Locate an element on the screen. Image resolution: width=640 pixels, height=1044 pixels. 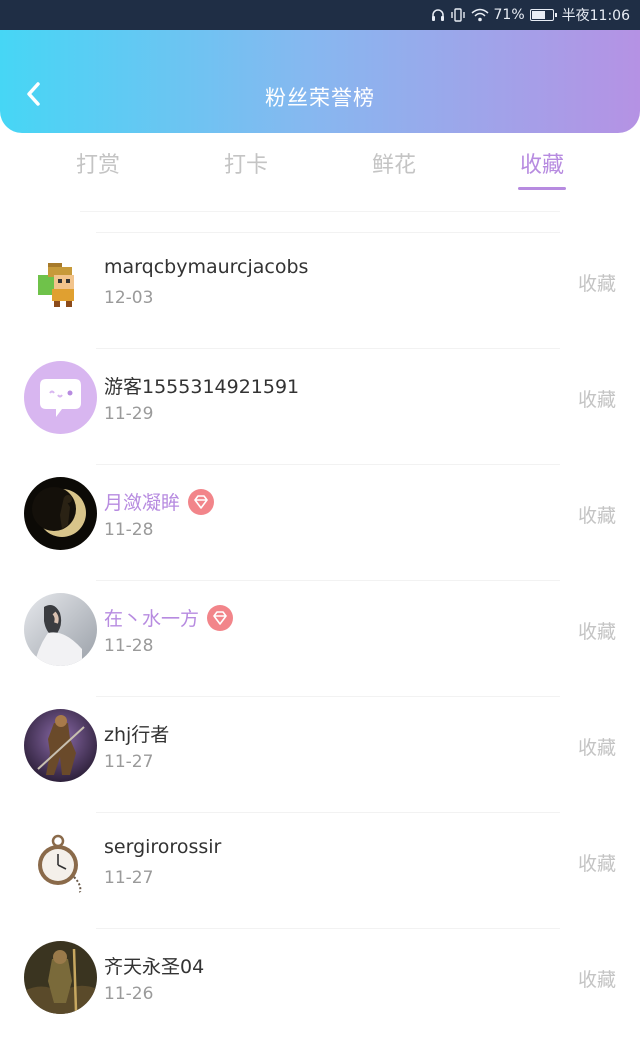
list-item: 月潋凝眸 11-28 收藏 is located at coordinates (320, 522).